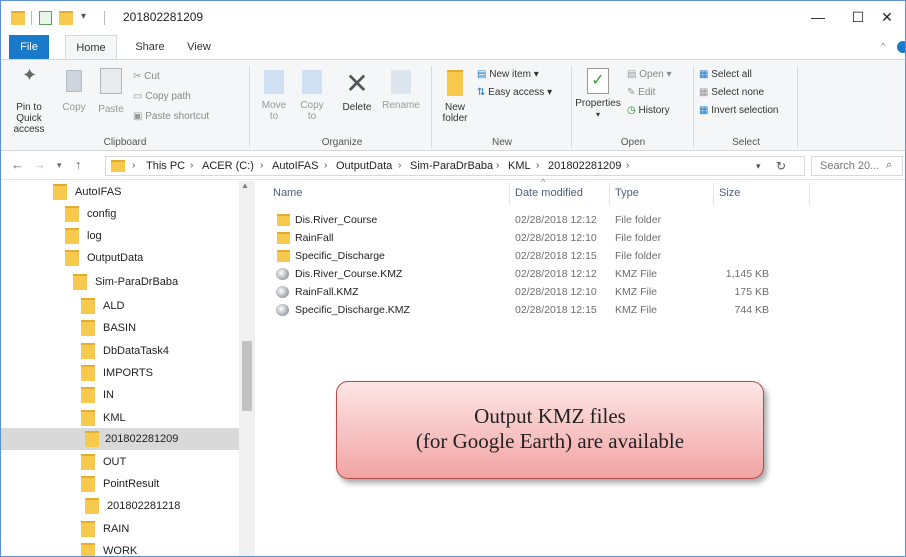  I want to click on up-button: ↑, so click(78, 164).